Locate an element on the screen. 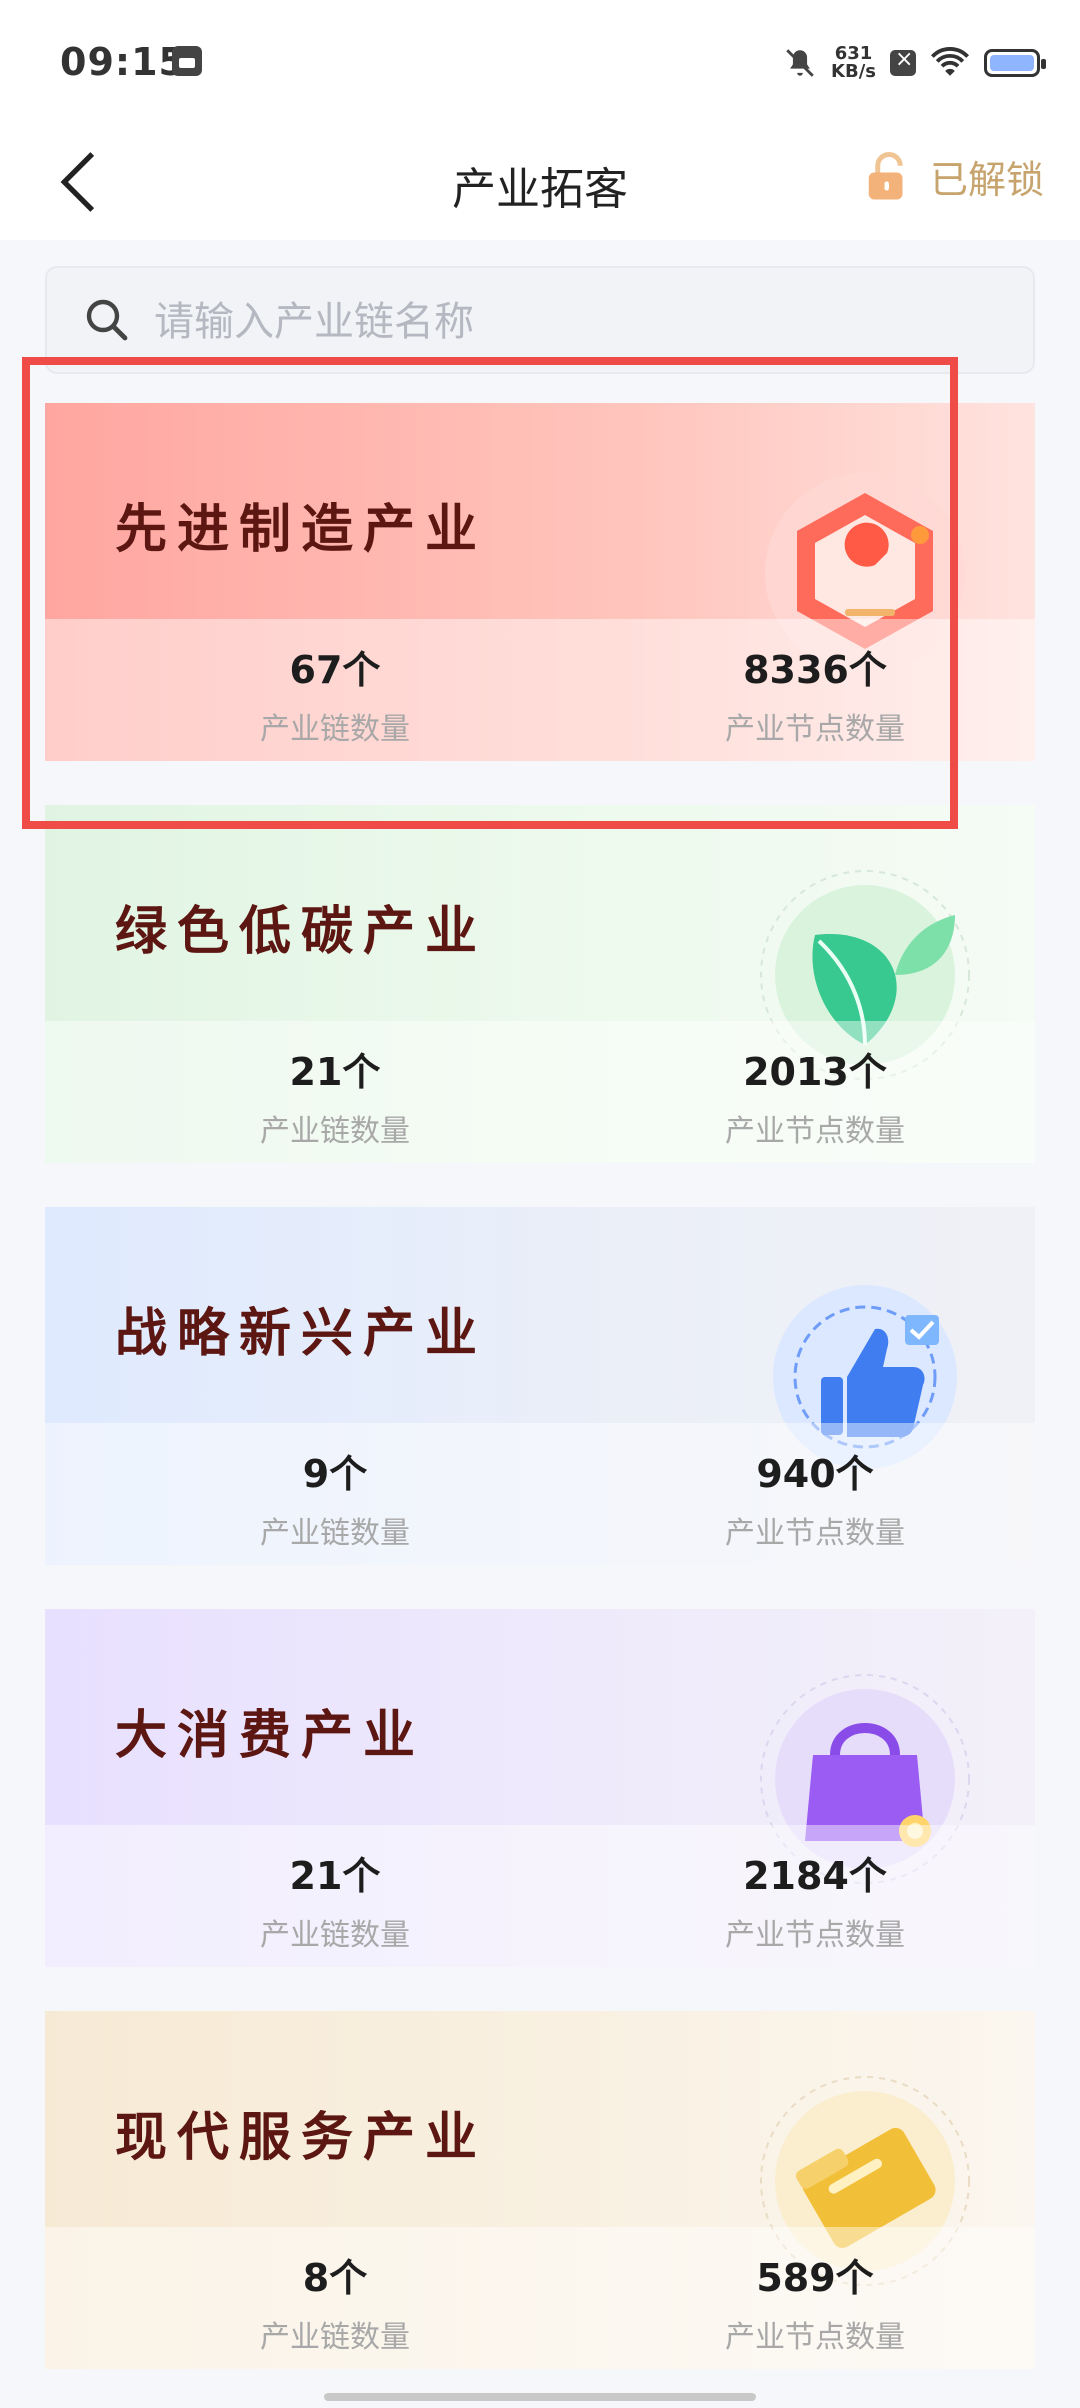  stat-node-count: 2184个 产业节点数量 is located at coordinates (815, 1899).